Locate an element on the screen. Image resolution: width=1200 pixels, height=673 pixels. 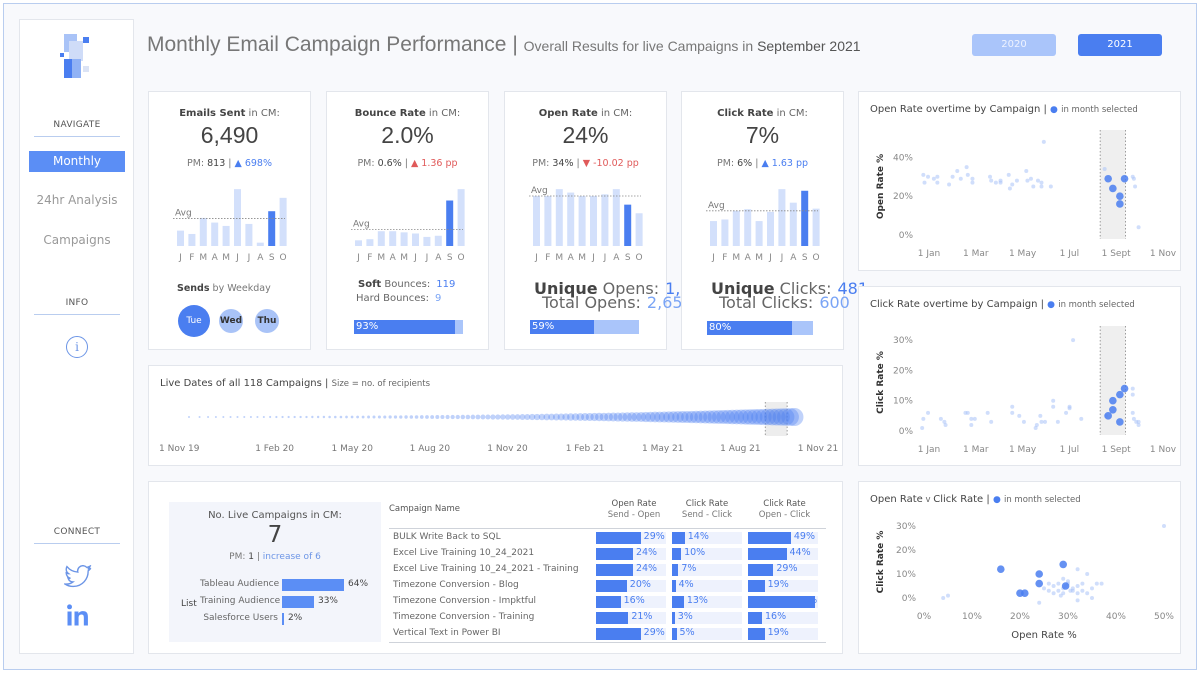
nav-item-monthly: Monthly is located at coordinates (77, 161).